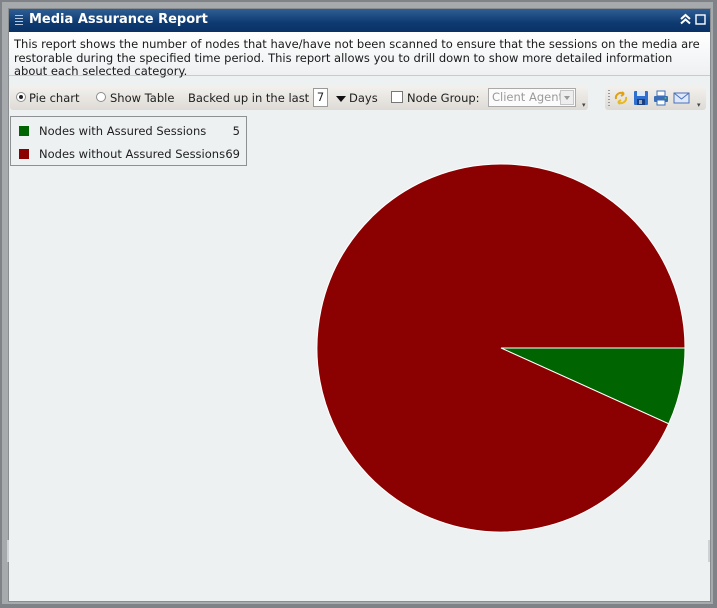 Image resolution: width=717 pixels, height=608 pixels. What do you see at coordinates (8, 551) in the screenshot?
I see `resize-handle-left` at bounding box center [8, 551].